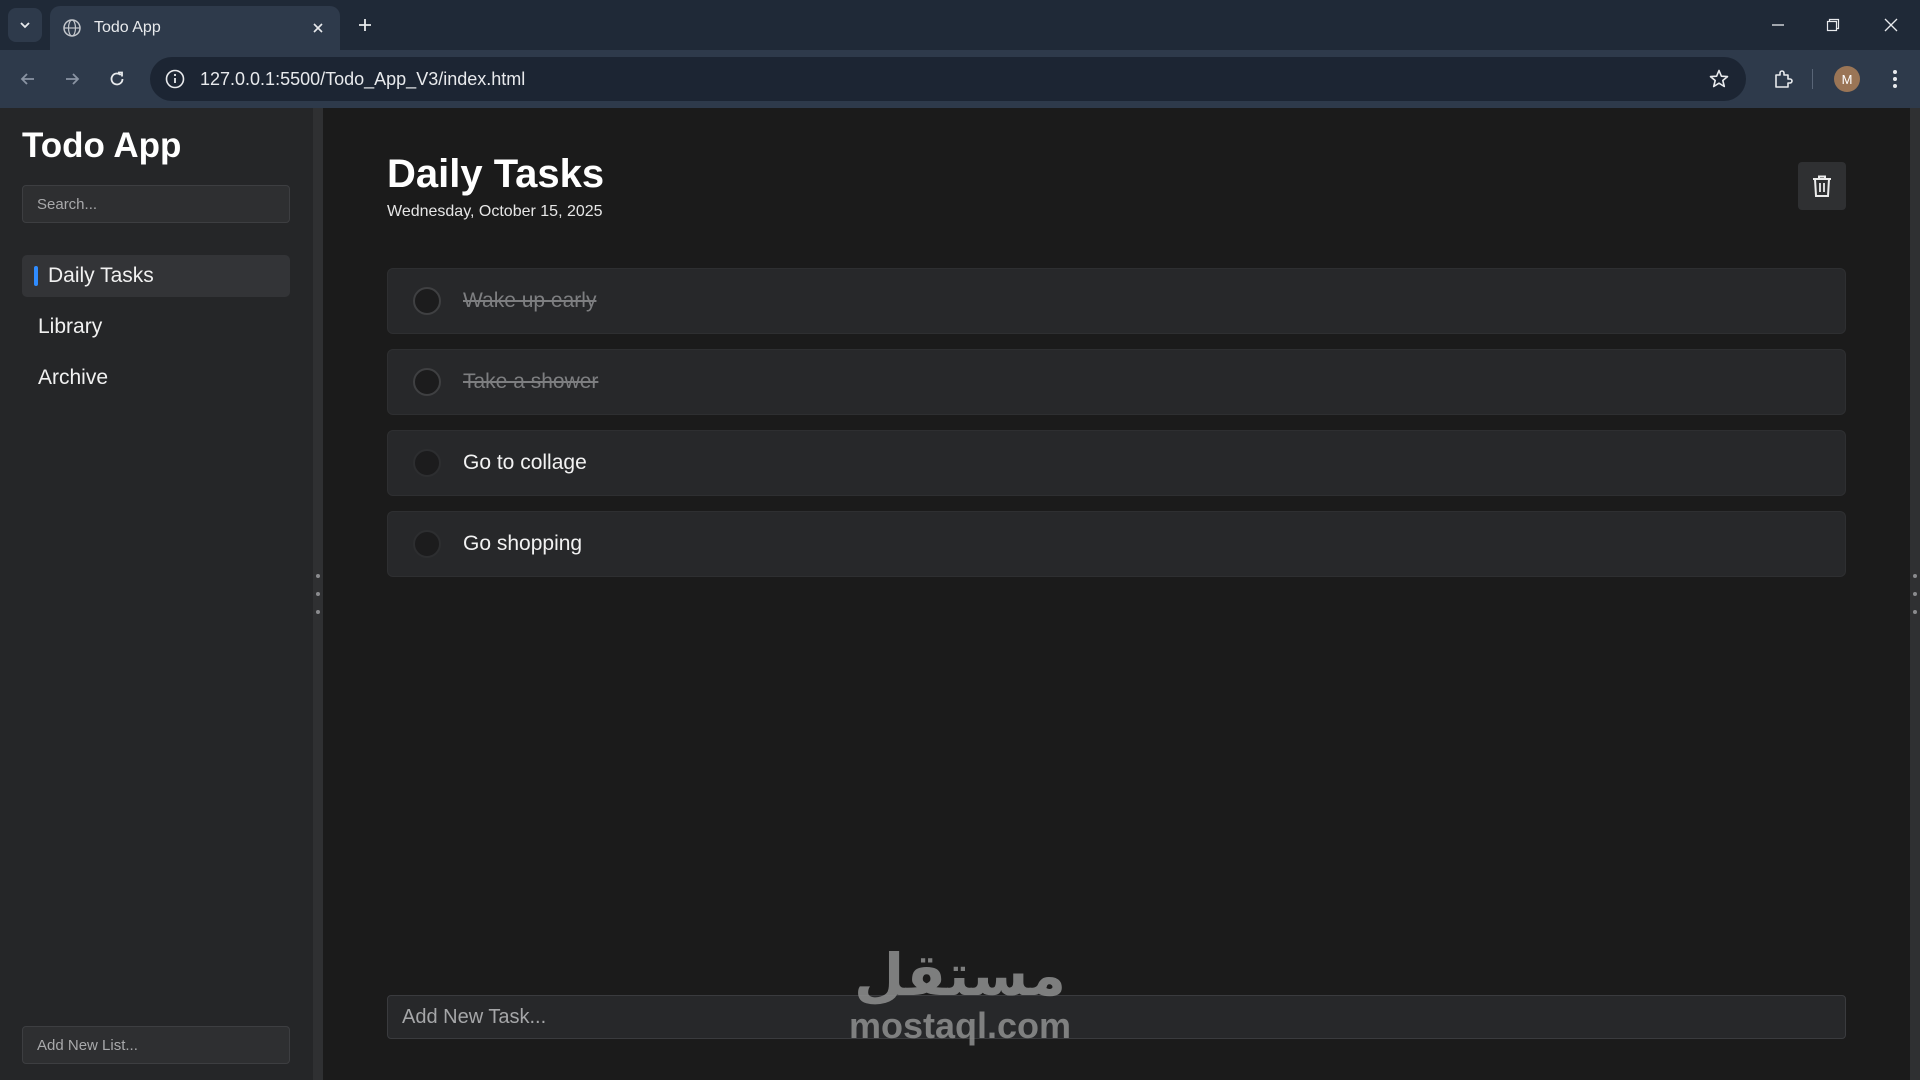  I want to click on puzzle-icon, so click(1784, 79).